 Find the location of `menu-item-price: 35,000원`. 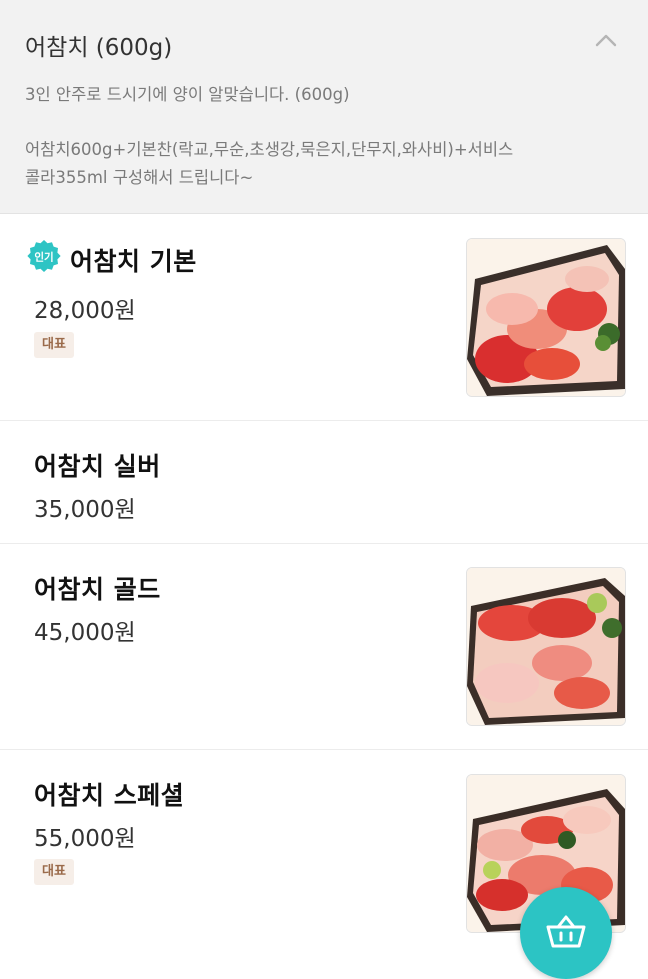

menu-item-price: 35,000원 is located at coordinates (85, 510).